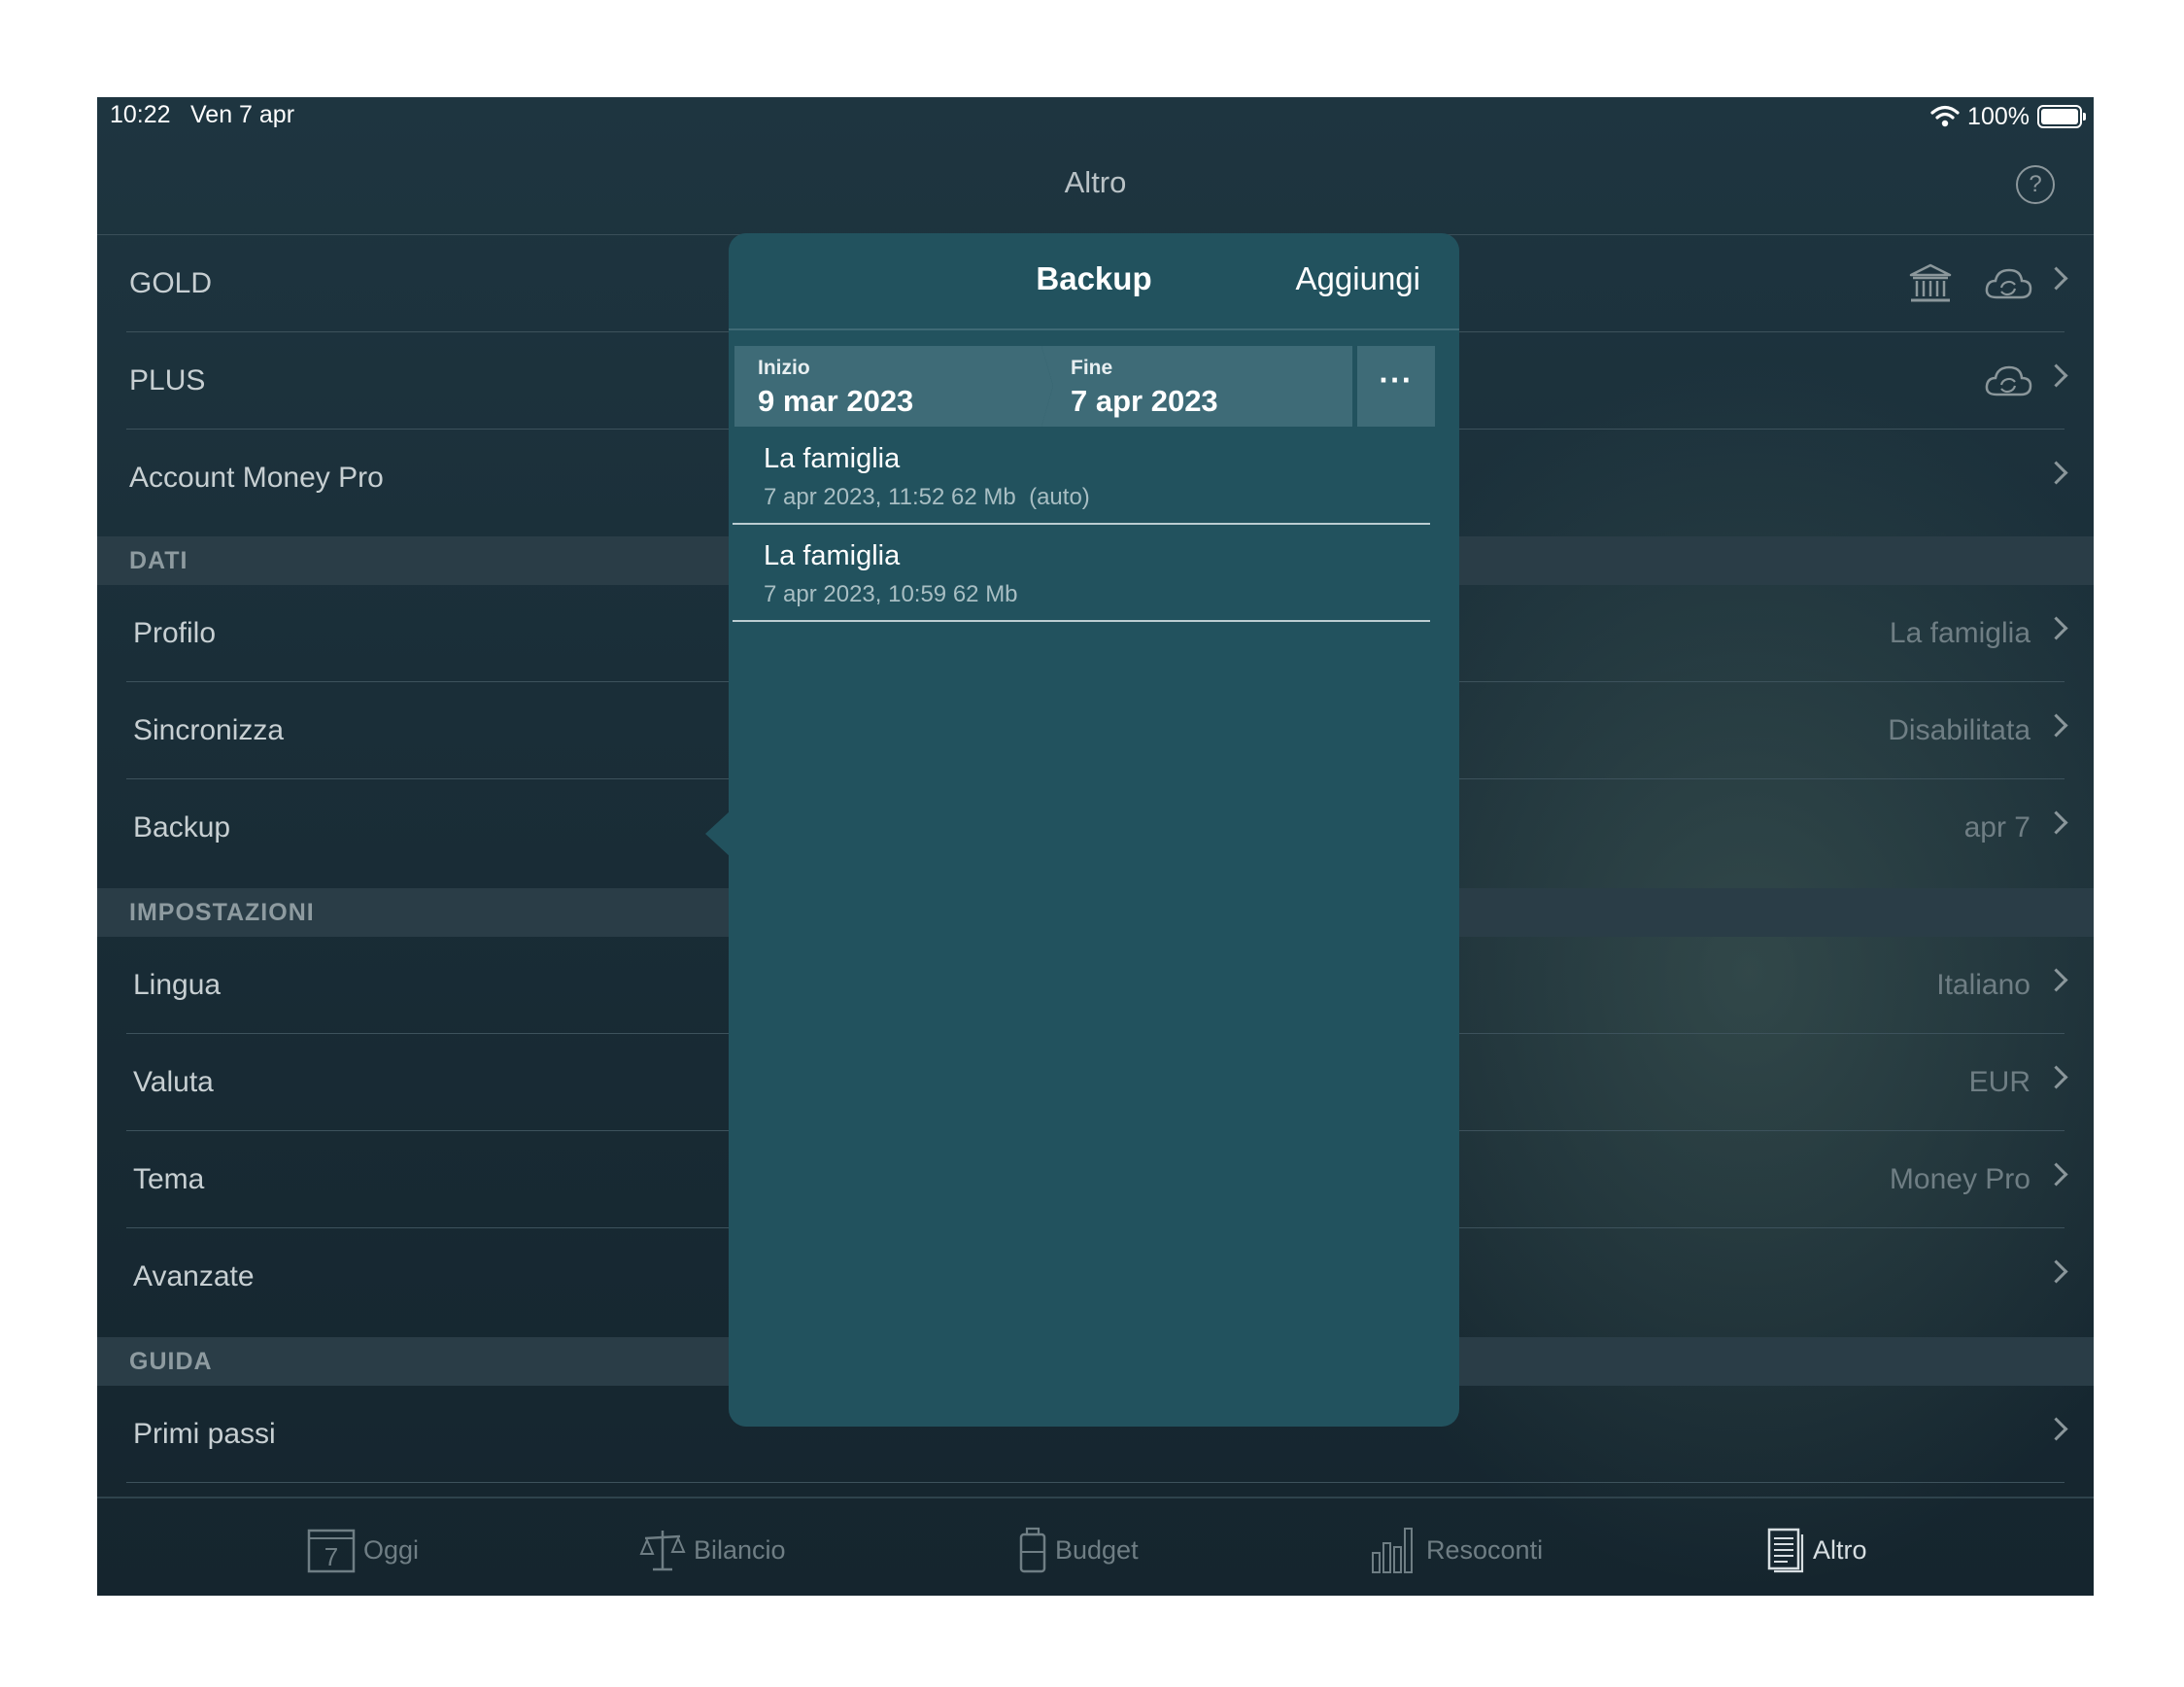 The image size is (2184, 1687). What do you see at coordinates (177, 985) in the screenshot?
I see `row-lingua-label: Lingua` at bounding box center [177, 985].